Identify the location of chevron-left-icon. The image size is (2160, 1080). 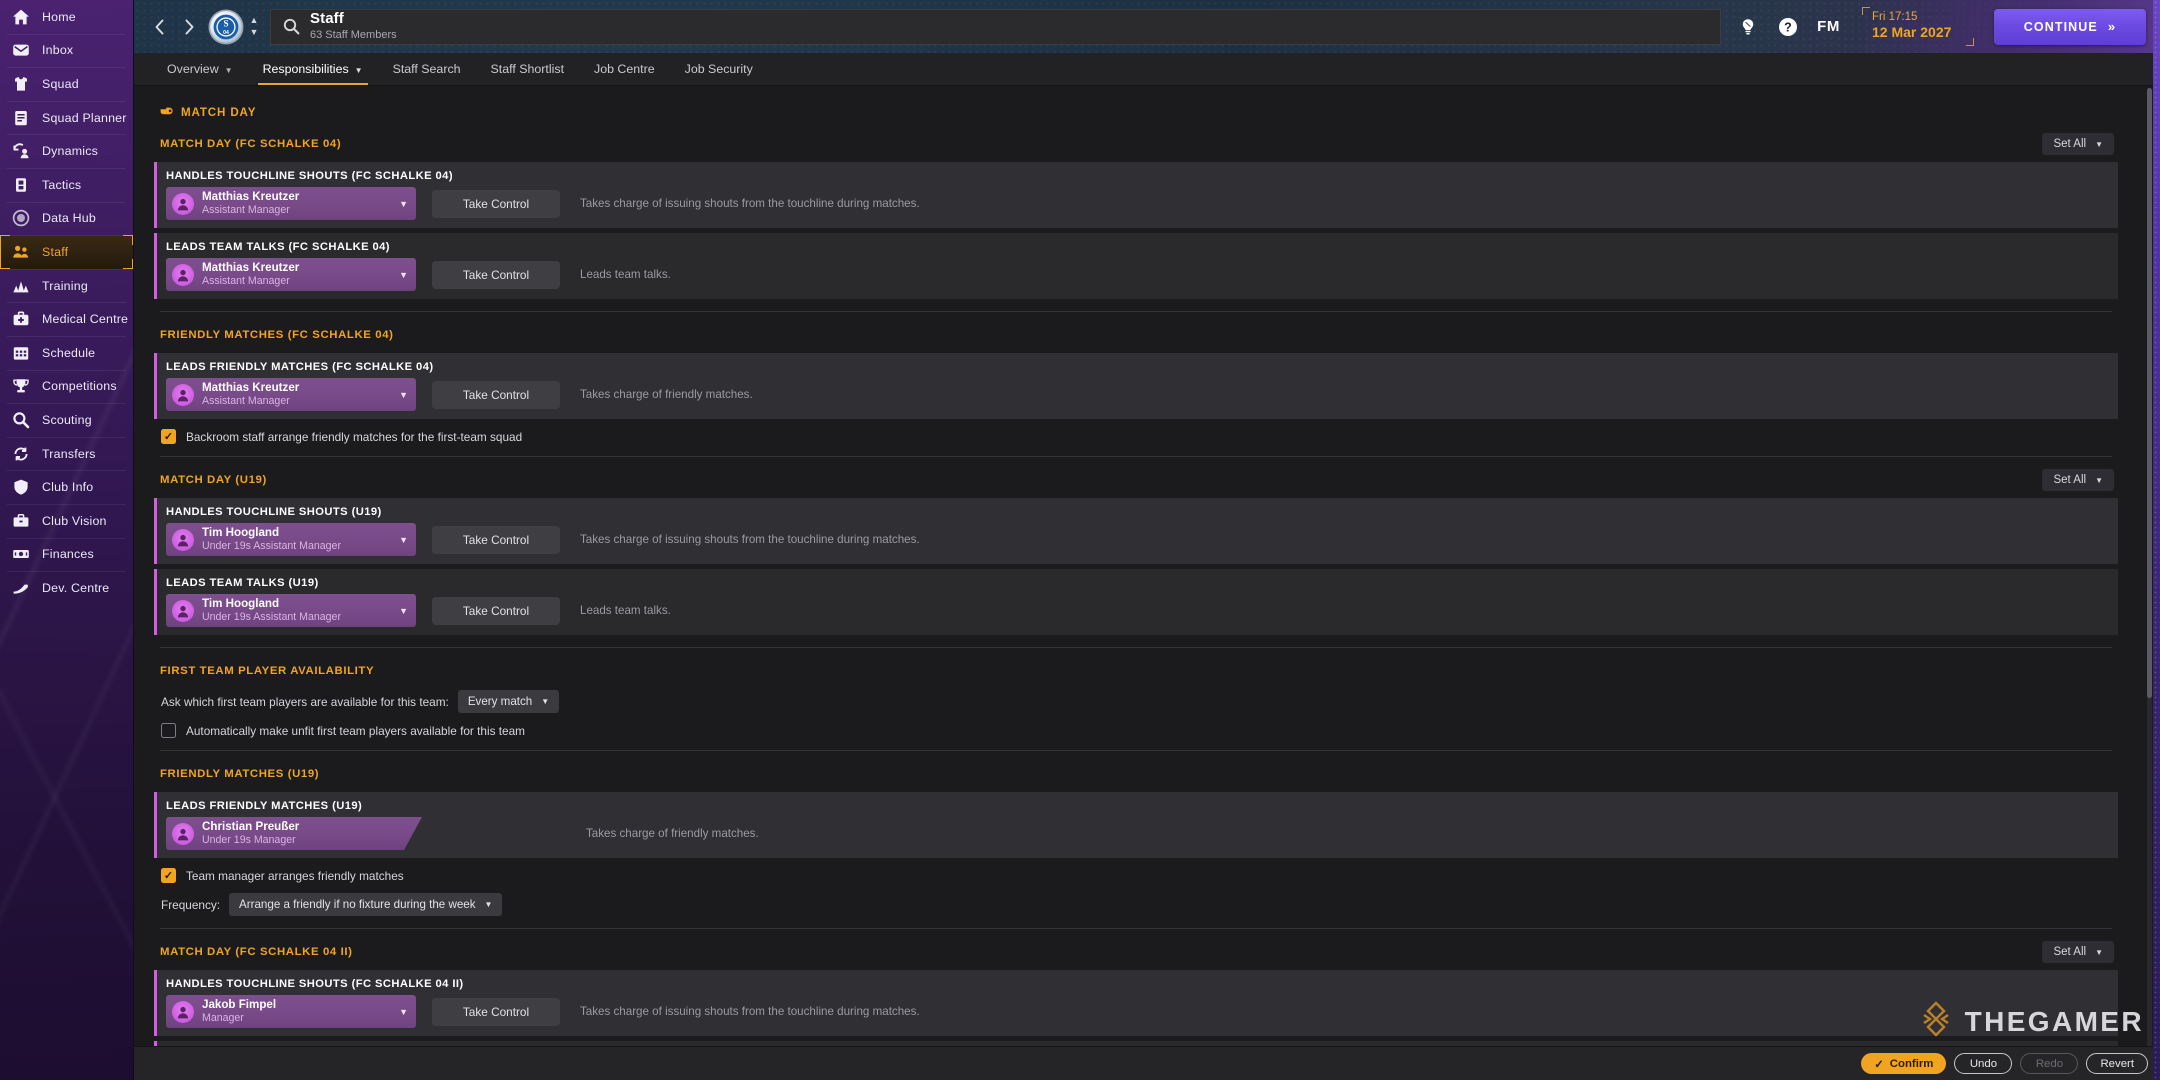
(159, 27).